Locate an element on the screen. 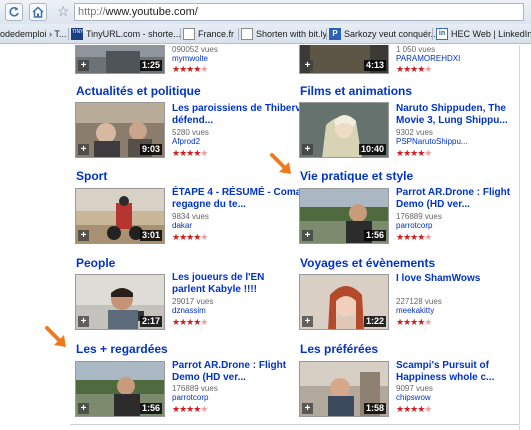 The height and width of the screenshot is (430, 531). bookmark-star-icon: ☆ is located at coordinates (65, 11).